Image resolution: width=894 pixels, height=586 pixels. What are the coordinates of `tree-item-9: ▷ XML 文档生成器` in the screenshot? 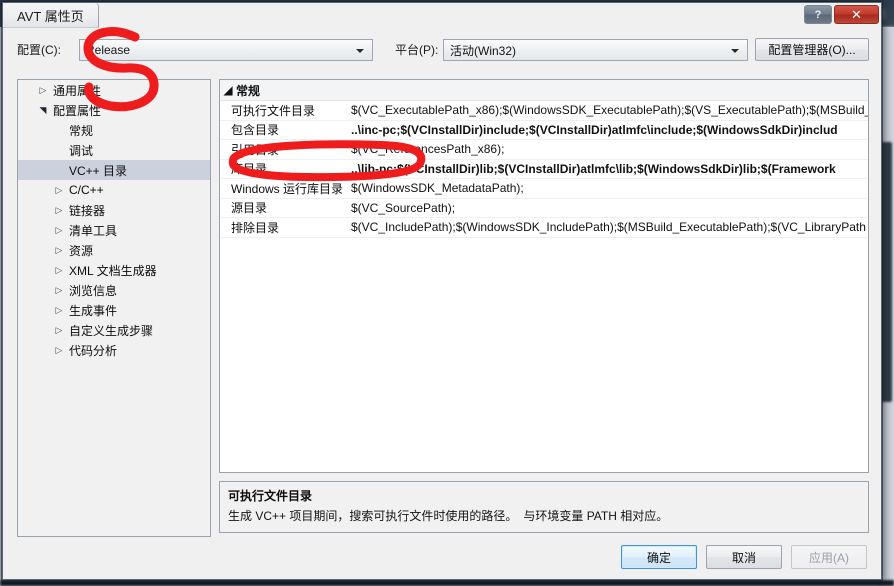 It's located at (114, 270).